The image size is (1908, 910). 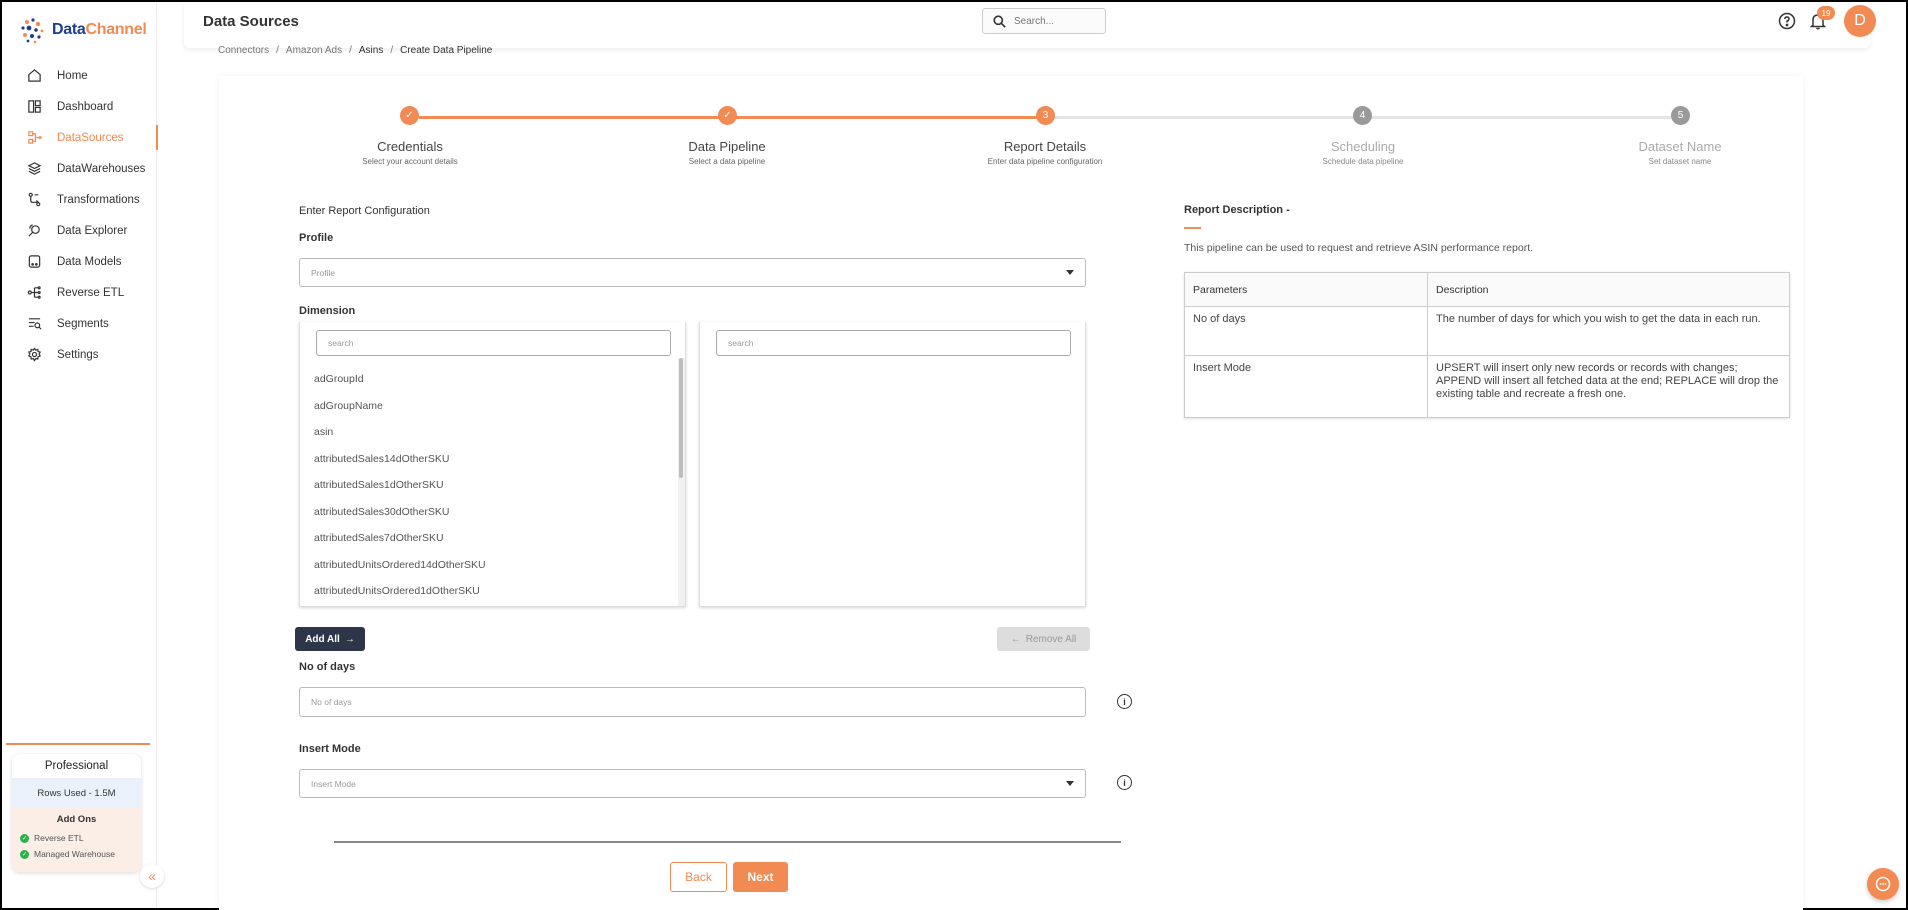 I want to click on back-button: Back, so click(x=698, y=877).